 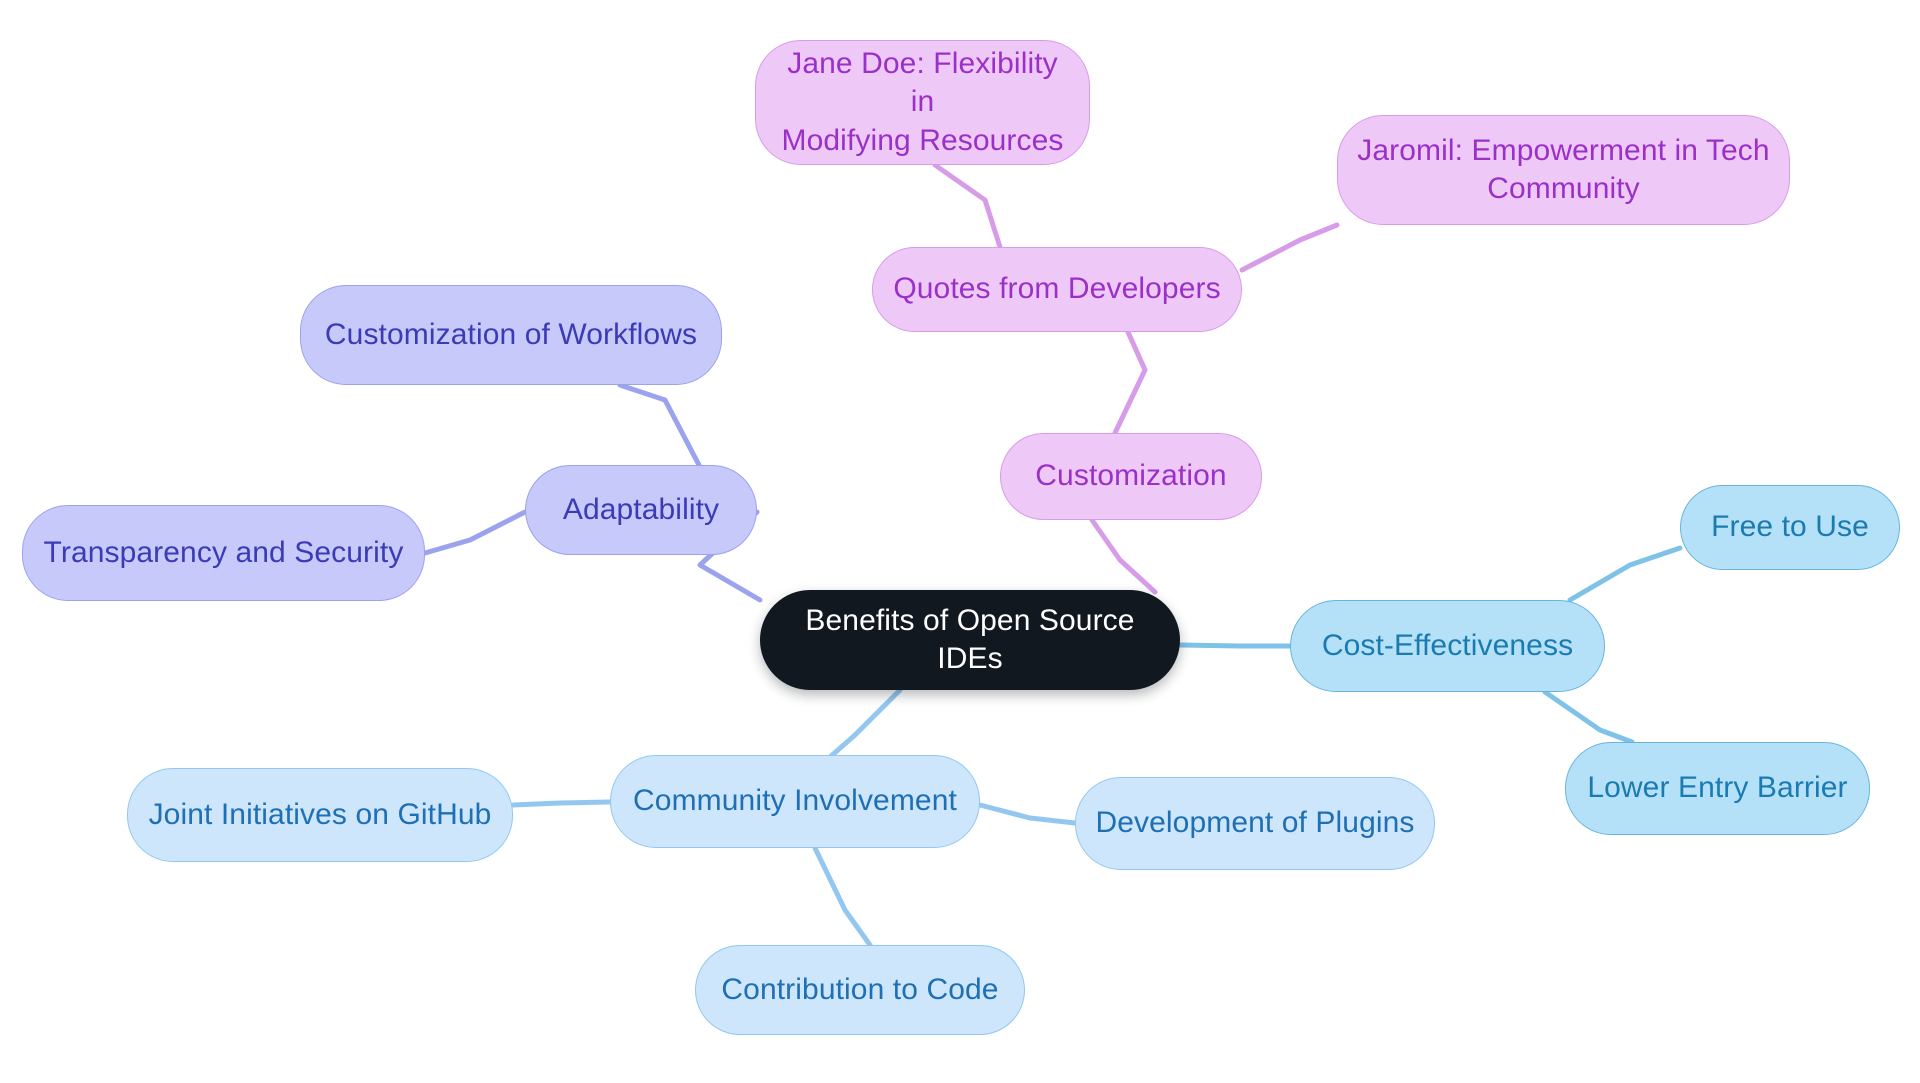 What do you see at coordinates (1447, 646) in the screenshot?
I see `node-cost-effectiveness: Cost-Effectiveness` at bounding box center [1447, 646].